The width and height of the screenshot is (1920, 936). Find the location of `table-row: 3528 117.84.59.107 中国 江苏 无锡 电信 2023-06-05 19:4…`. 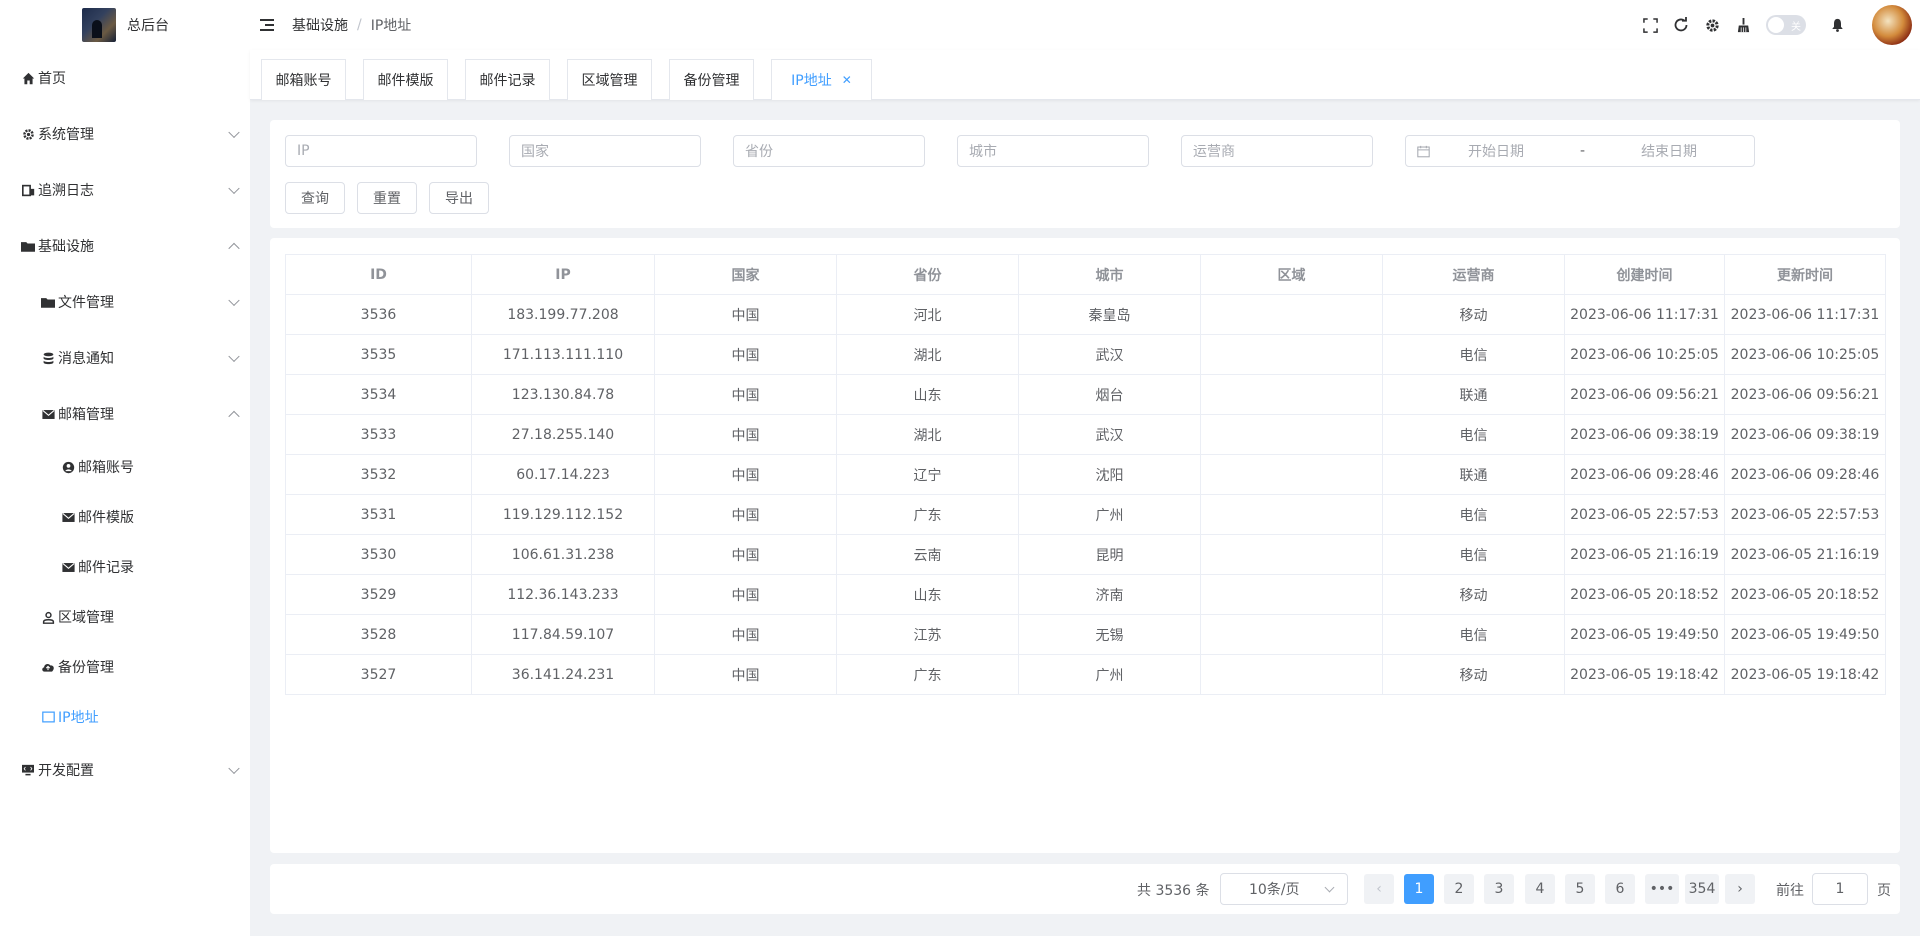

table-row: 3528 117.84.59.107 中国 江苏 无锡 电信 2023-06-05 19:4… is located at coordinates (1085, 634).